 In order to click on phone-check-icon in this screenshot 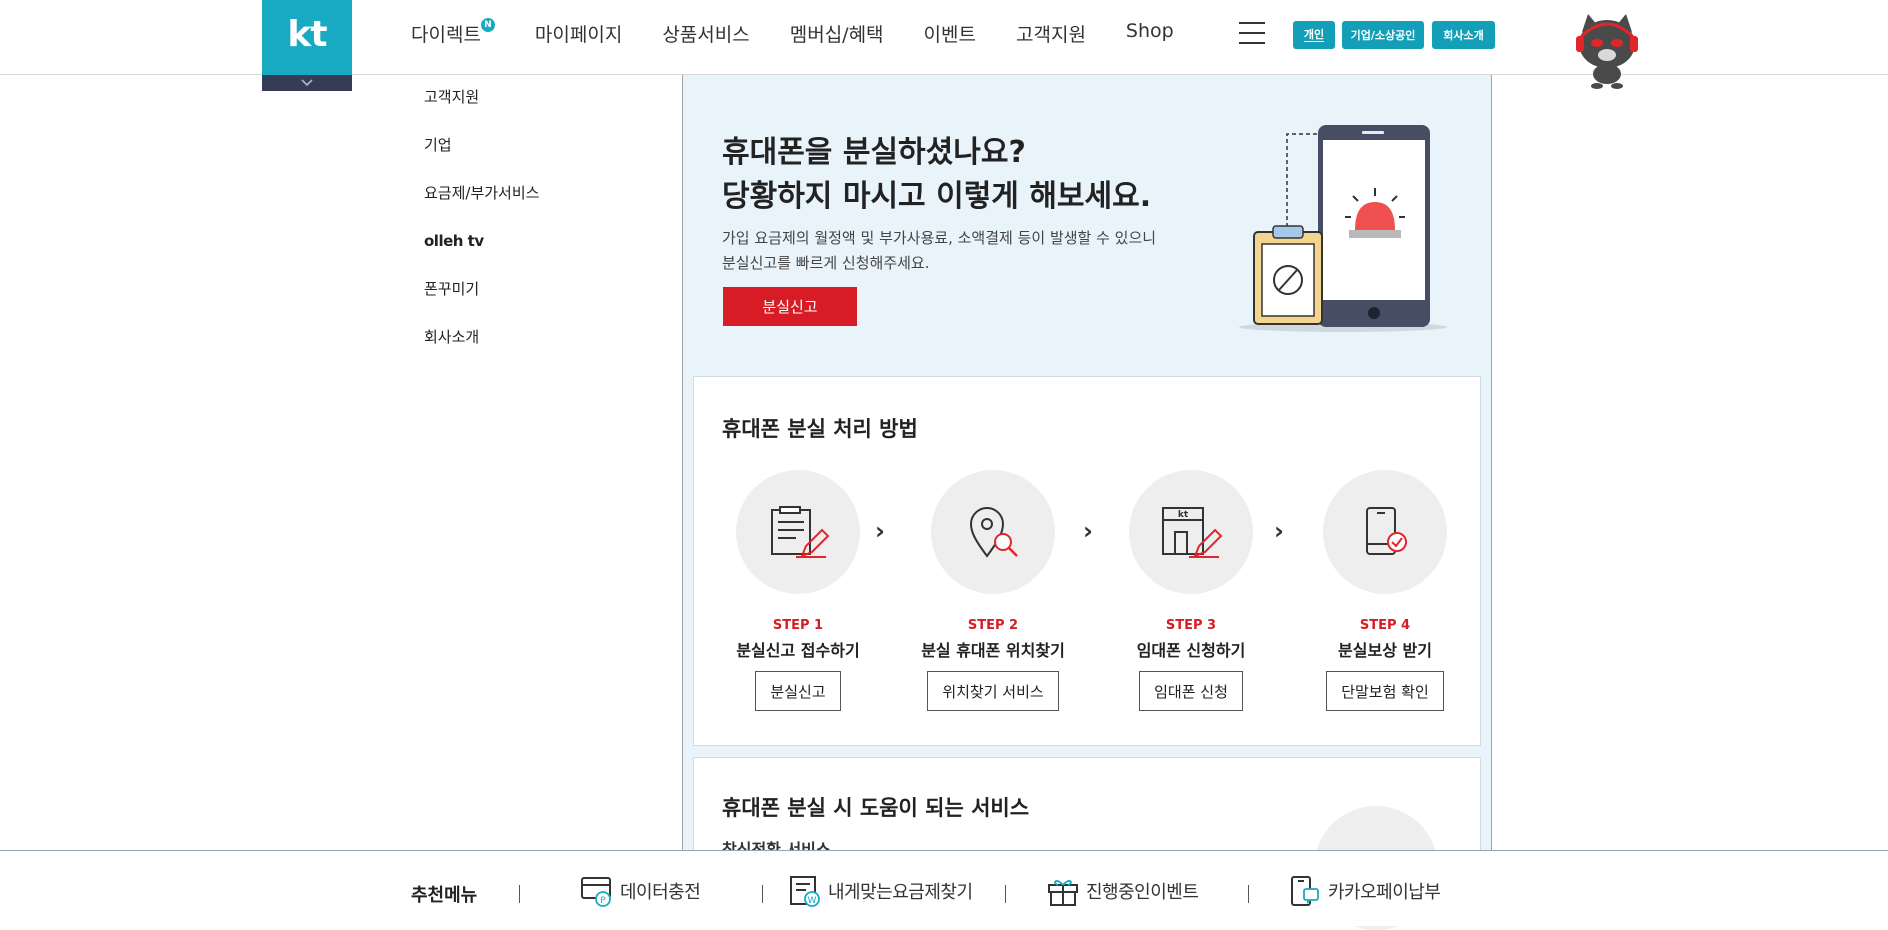, I will do `click(1386, 531)`.